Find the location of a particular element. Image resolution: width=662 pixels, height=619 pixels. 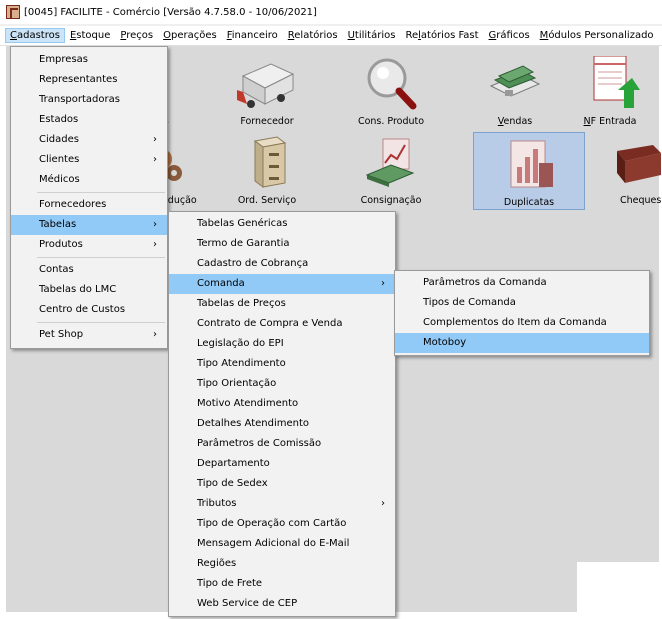

menu-item-parametros-comanda: Parâmetros da Comanda is located at coordinates (522, 283).